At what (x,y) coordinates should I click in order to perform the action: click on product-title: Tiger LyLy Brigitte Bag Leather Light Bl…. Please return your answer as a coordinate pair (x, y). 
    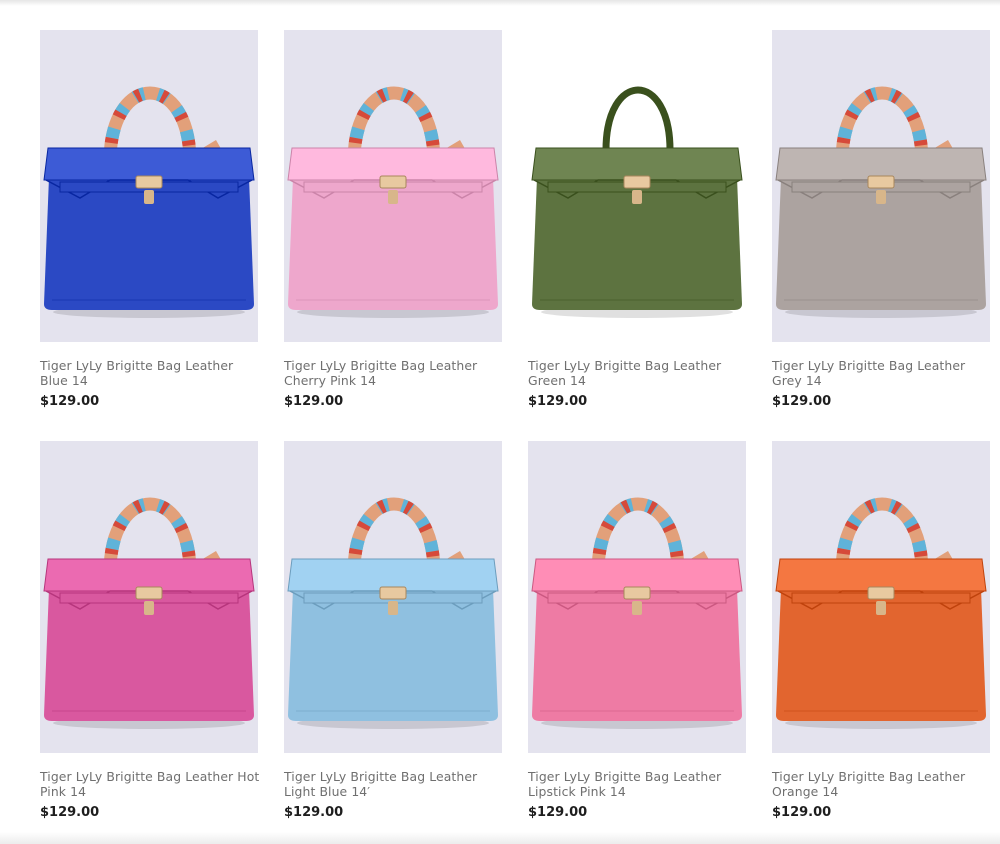
    Looking at the image, I should click on (395, 784).